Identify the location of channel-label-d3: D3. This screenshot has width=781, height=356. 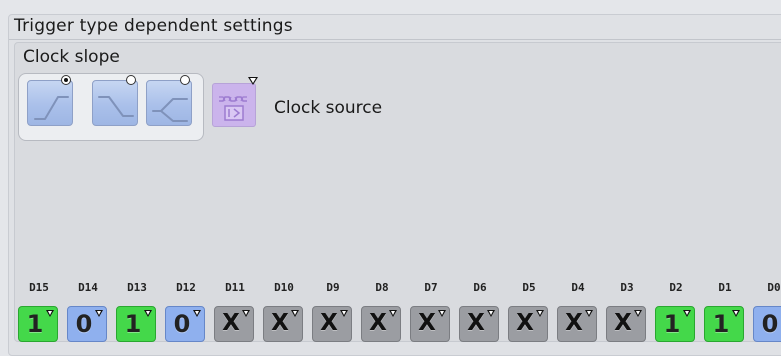
(627, 287).